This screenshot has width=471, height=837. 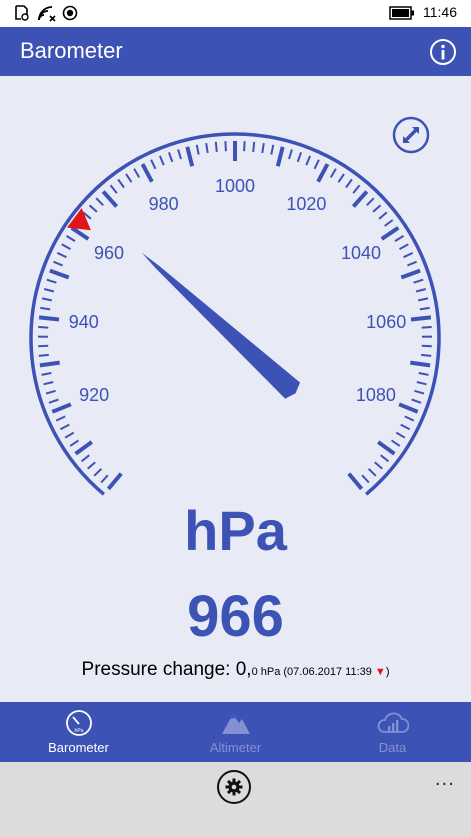 What do you see at coordinates (235, 747) in the screenshot?
I see `tab-label: Altimeter` at bounding box center [235, 747].